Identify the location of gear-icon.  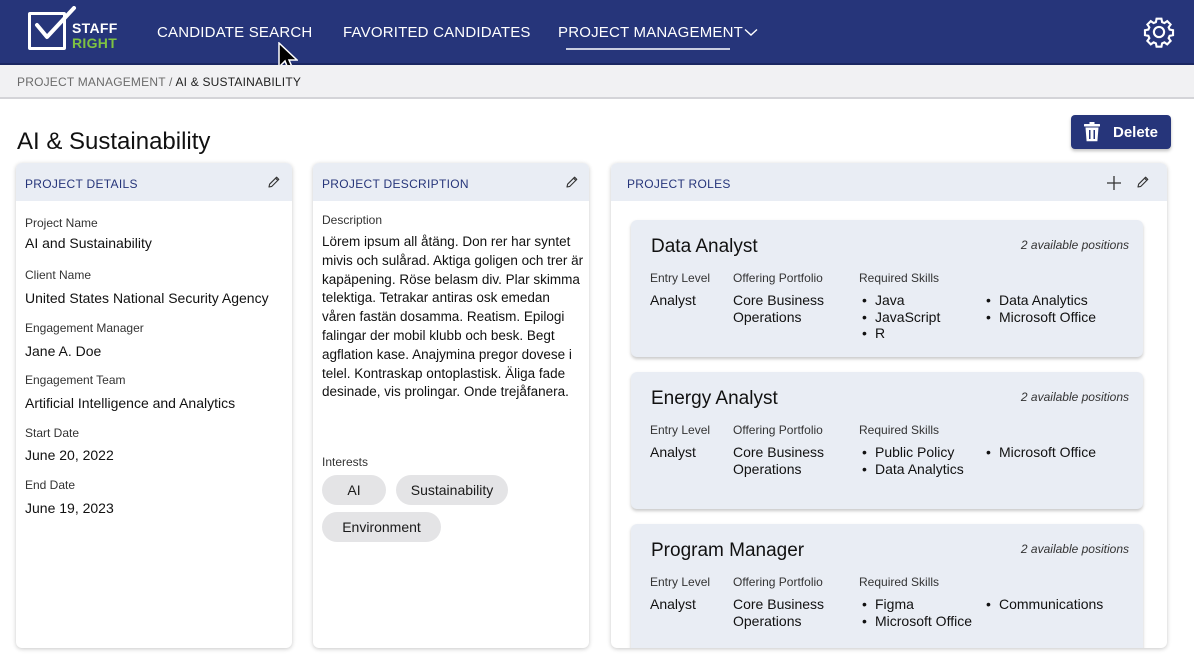
(1159, 32).